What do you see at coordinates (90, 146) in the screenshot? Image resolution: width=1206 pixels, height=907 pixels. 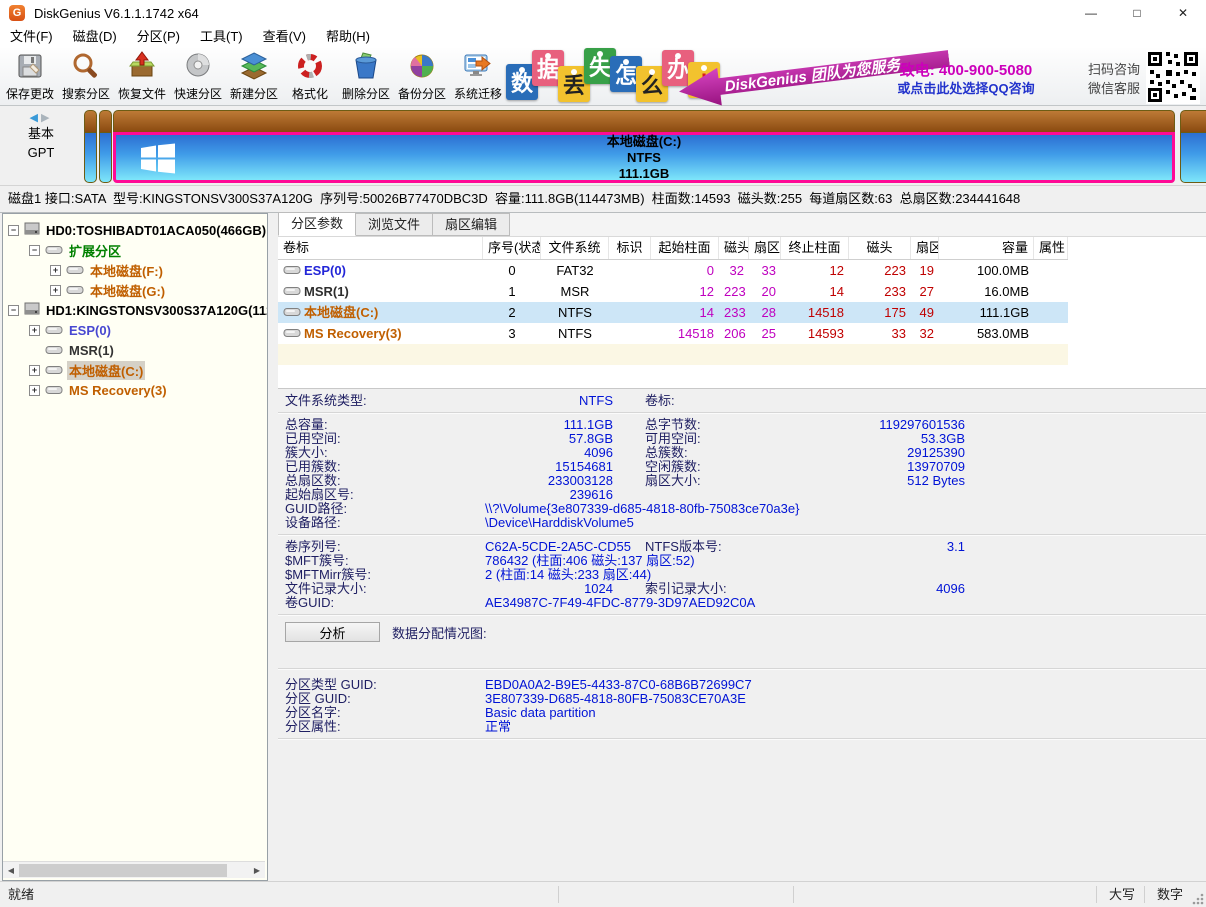 I see `partition-bar-esp` at bounding box center [90, 146].